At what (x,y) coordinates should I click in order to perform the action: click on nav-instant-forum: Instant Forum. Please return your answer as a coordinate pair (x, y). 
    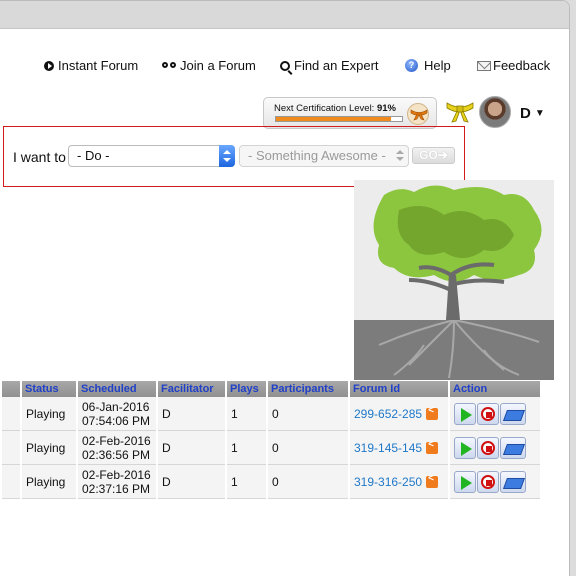
    Looking at the image, I should click on (91, 65).